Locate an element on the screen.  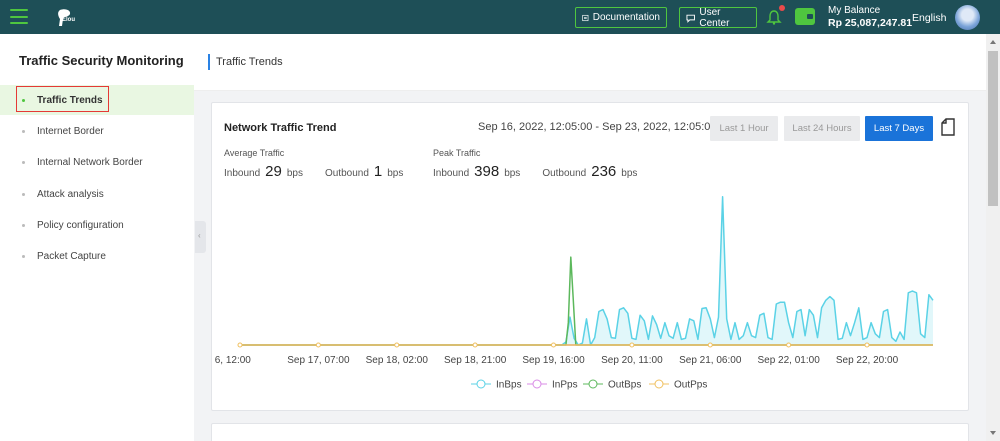
legend-marker-inpps is located at coordinates (537, 384).